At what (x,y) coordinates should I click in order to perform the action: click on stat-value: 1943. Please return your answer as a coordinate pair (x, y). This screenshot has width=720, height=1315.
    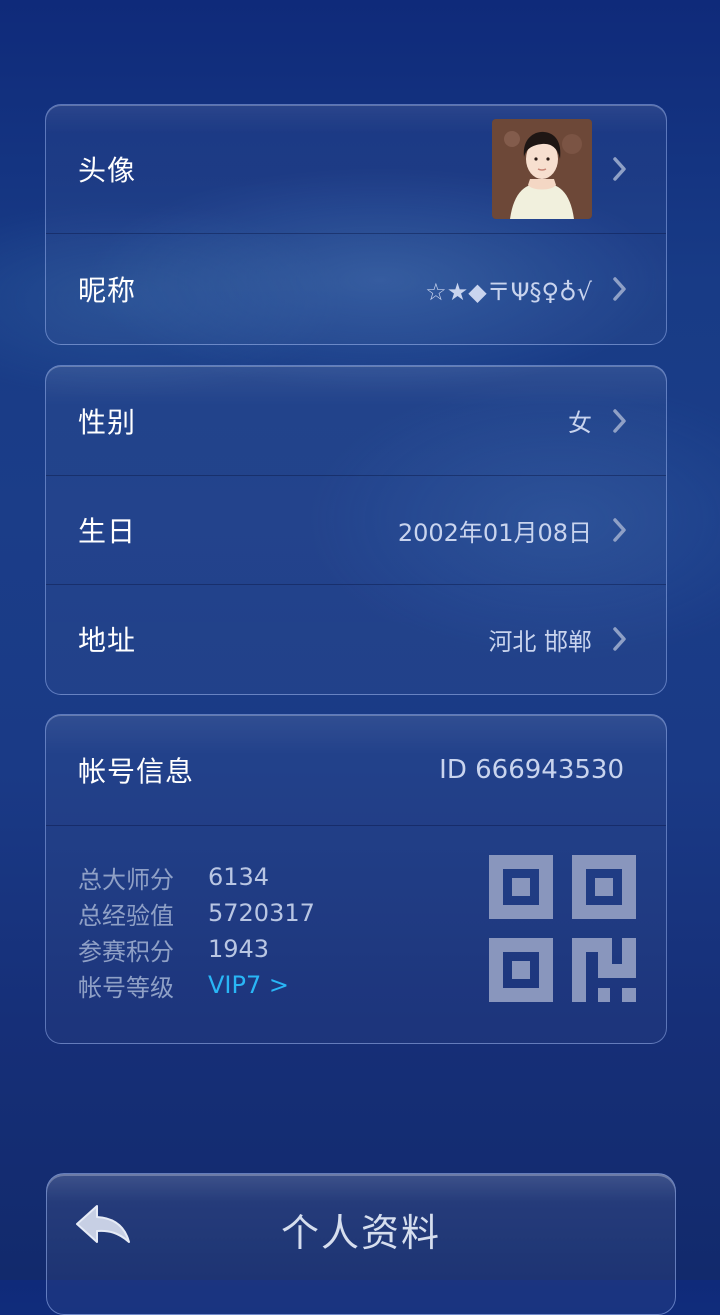
    Looking at the image, I should click on (239, 949).